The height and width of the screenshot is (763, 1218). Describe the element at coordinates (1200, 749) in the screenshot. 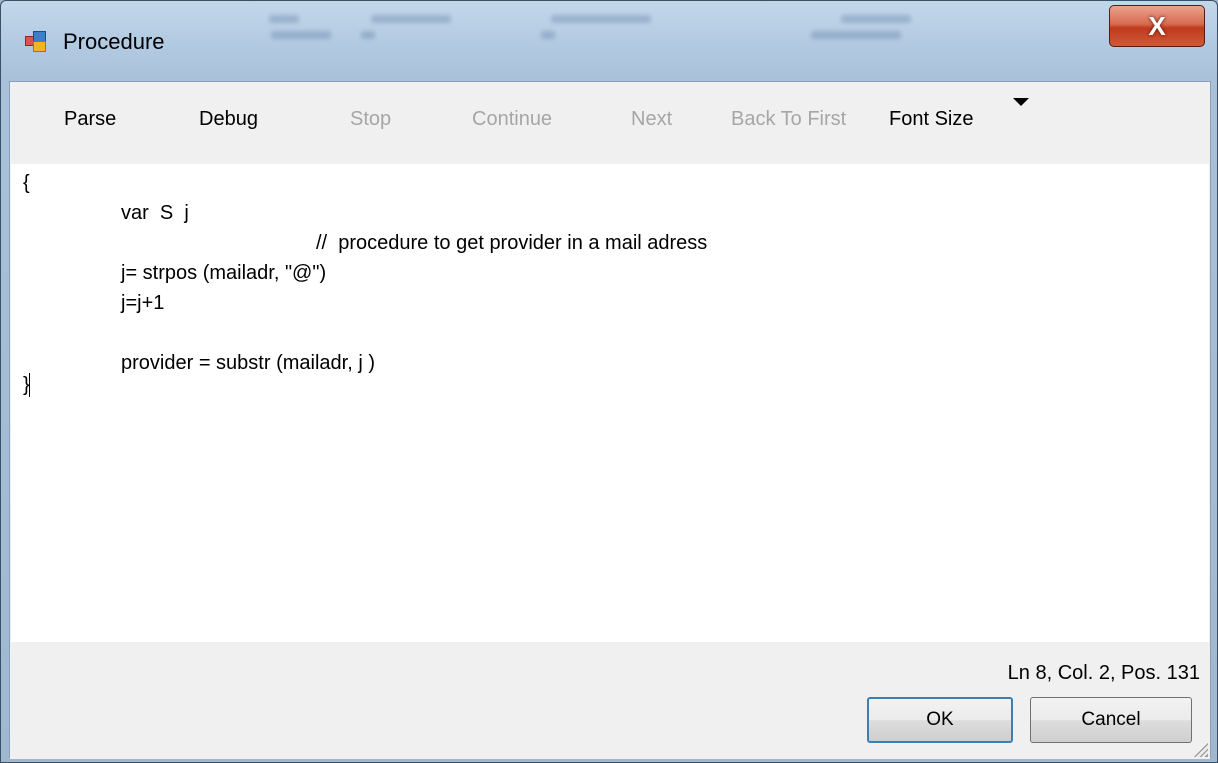

I see `resize-grip-icon` at that location.